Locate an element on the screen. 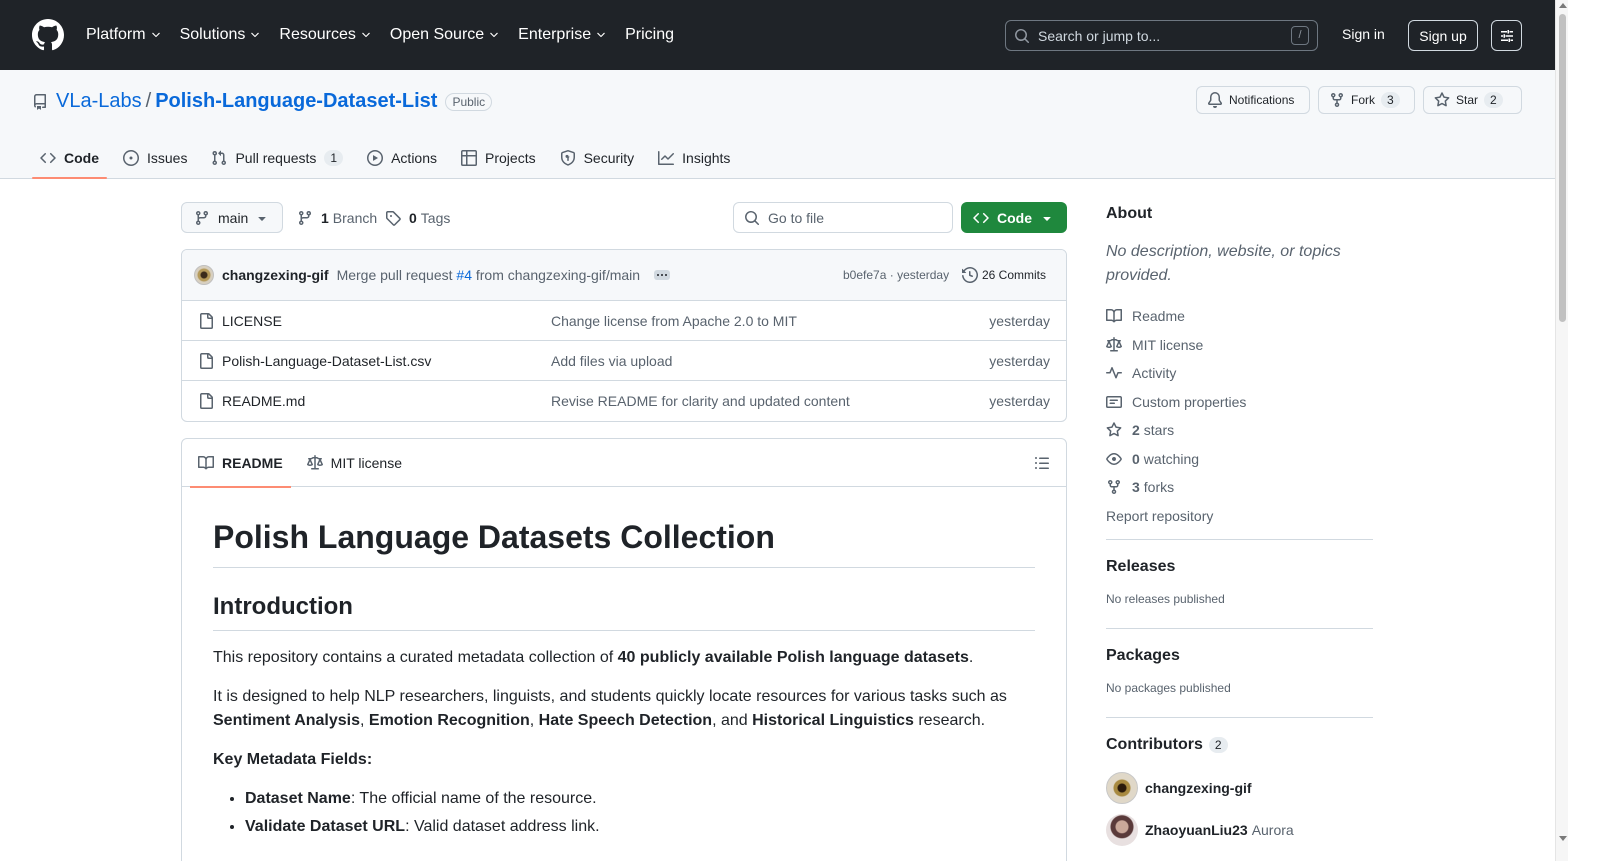 The image size is (1600, 861). tab-pull-requests: Pull requests 1 is located at coordinates (277, 158).